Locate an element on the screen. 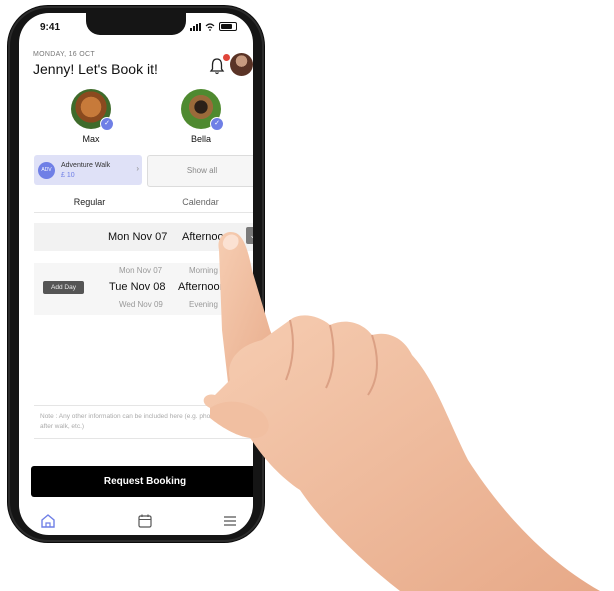 The height and width of the screenshot is (591, 614). pet-card-bella: ✓ Bella is located at coordinates (201, 116).